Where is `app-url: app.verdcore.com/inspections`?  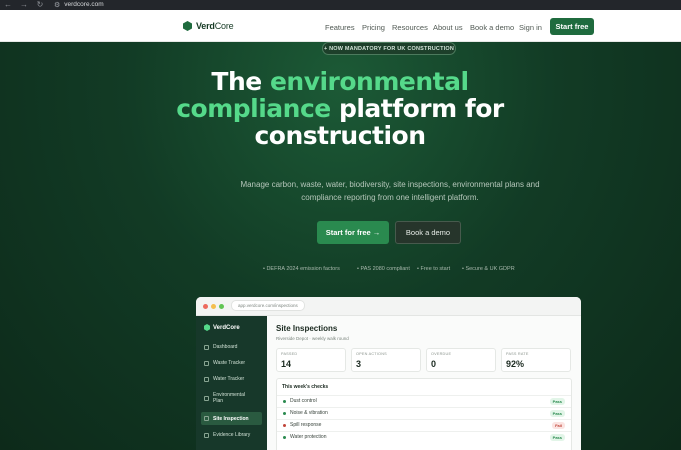 app-url: app.verdcore.com/inspections is located at coordinates (268, 305).